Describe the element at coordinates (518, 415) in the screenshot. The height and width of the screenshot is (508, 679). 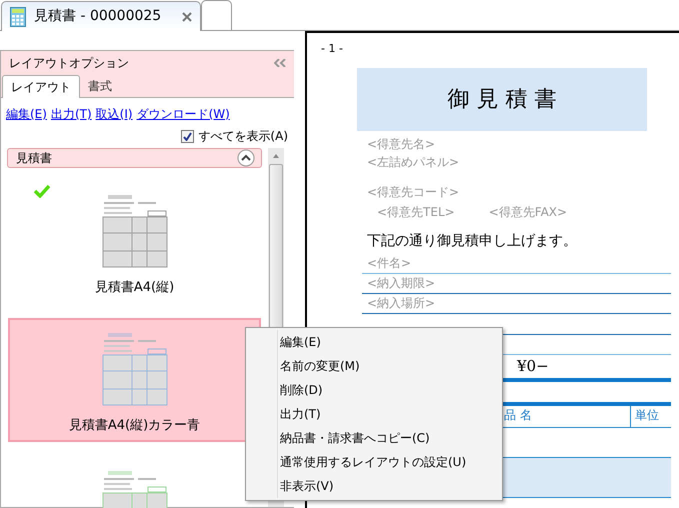
I see `column-header: 品 名` at that location.